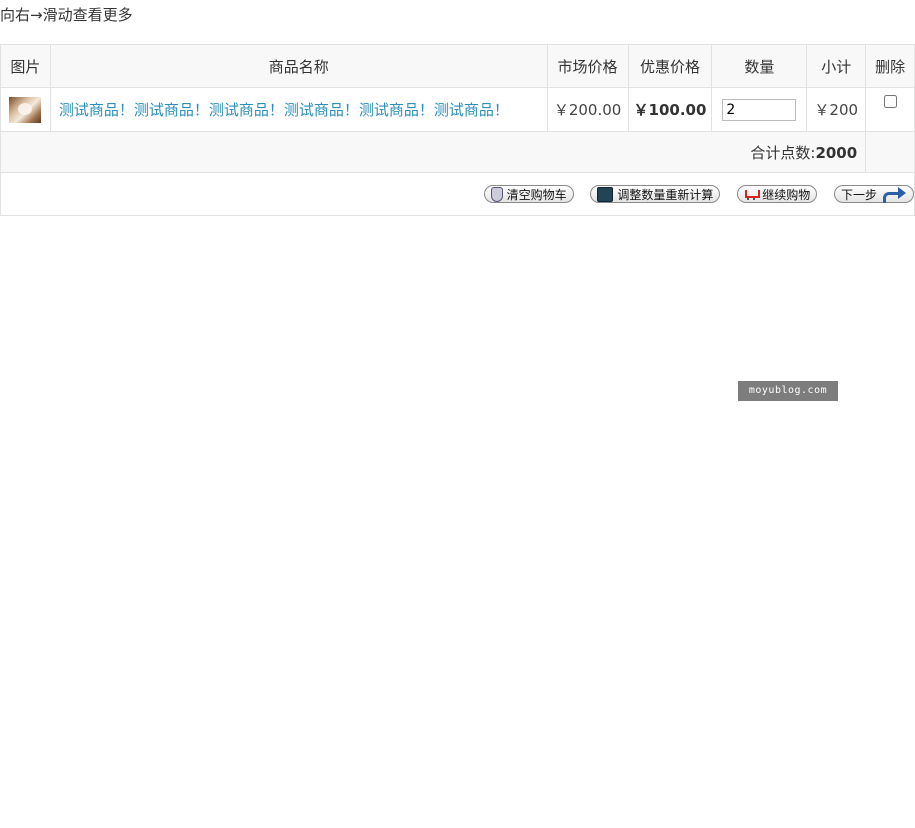 The width and height of the screenshot is (915, 828). What do you see at coordinates (858, 194) in the screenshot?
I see `next-step-label: 下一步` at bounding box center [858, 194].